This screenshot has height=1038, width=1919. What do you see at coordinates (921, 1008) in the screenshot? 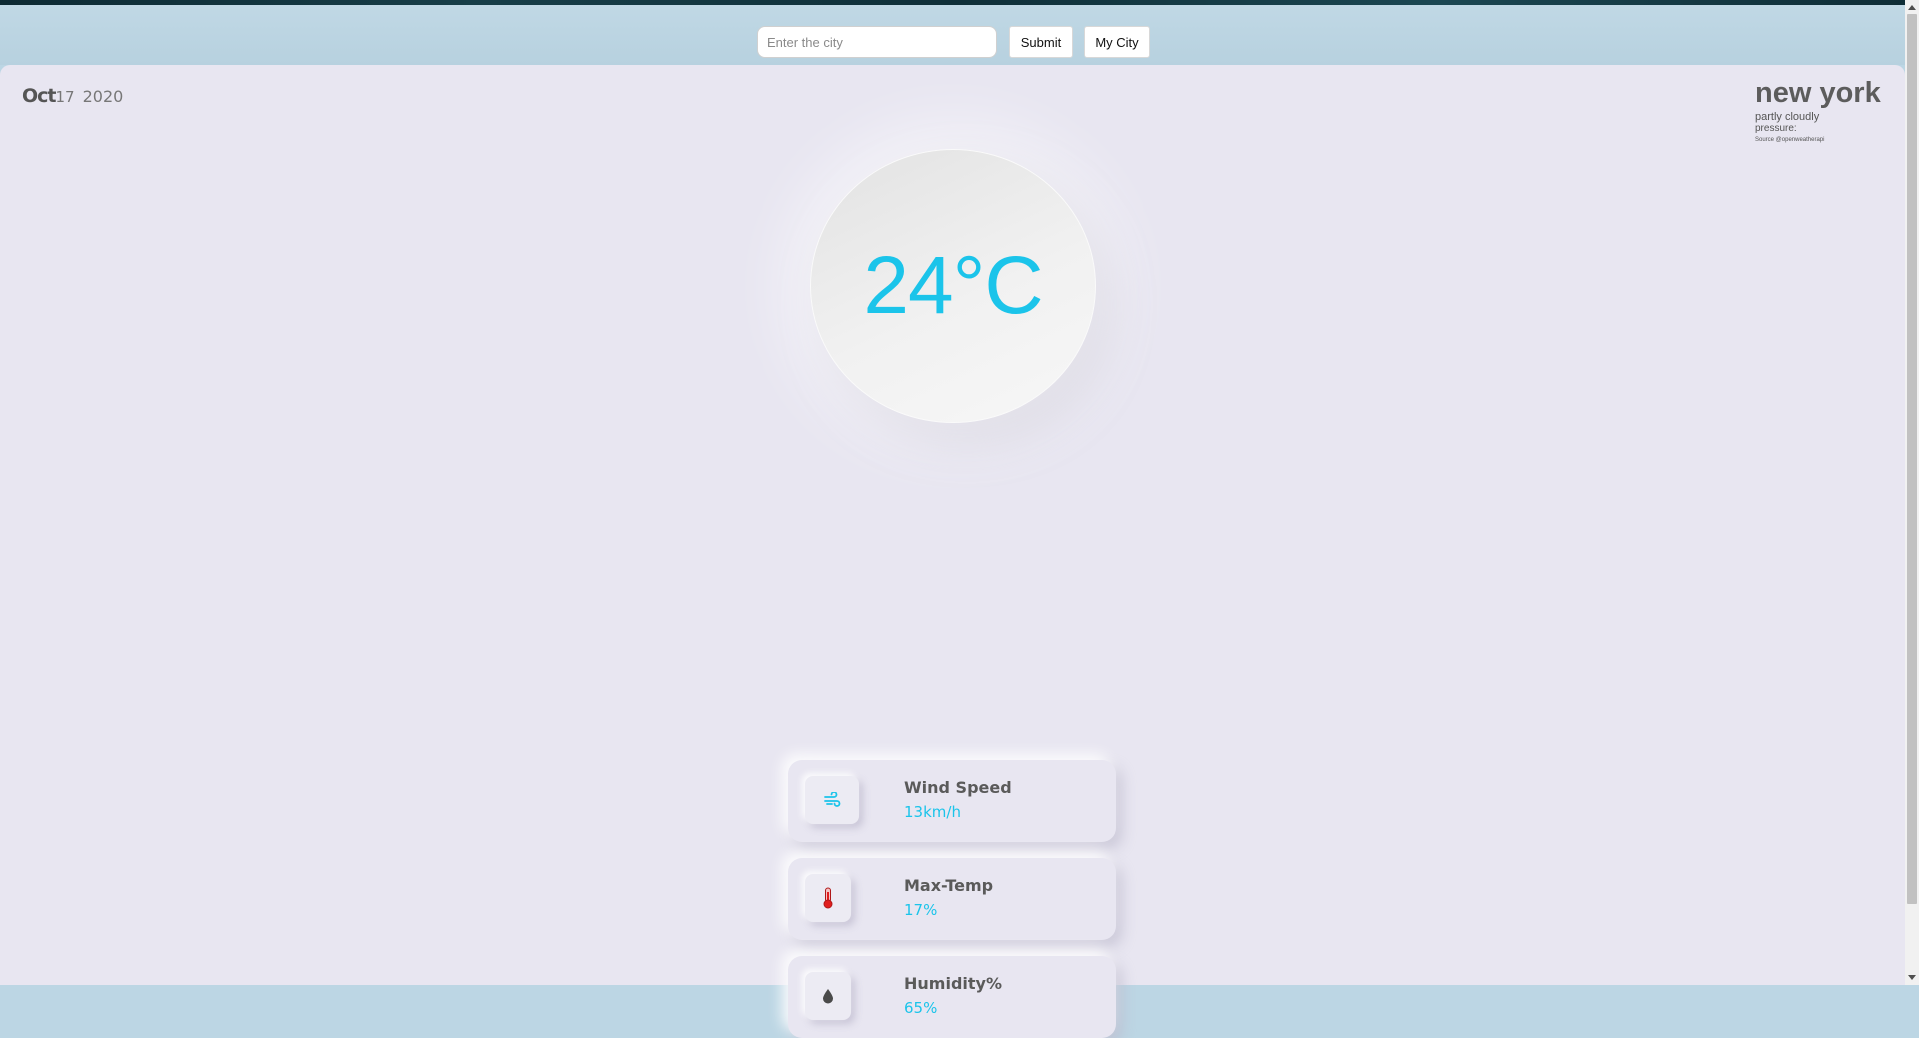
I see `humidity-value: 65%` at bounding box center [921, 1008].